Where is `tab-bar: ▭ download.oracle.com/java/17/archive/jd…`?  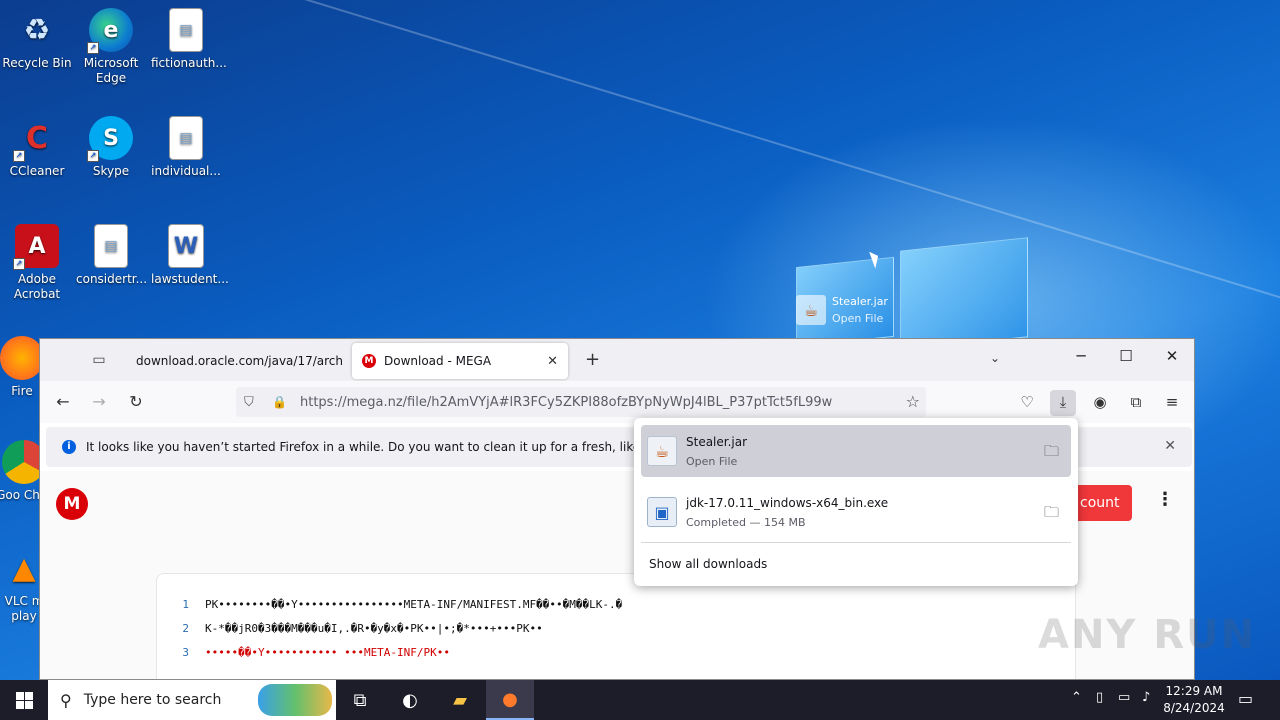
tab-bar: ▭ download.oracle.com/java/17/archive/jd… is located at coordinates (617, 360).